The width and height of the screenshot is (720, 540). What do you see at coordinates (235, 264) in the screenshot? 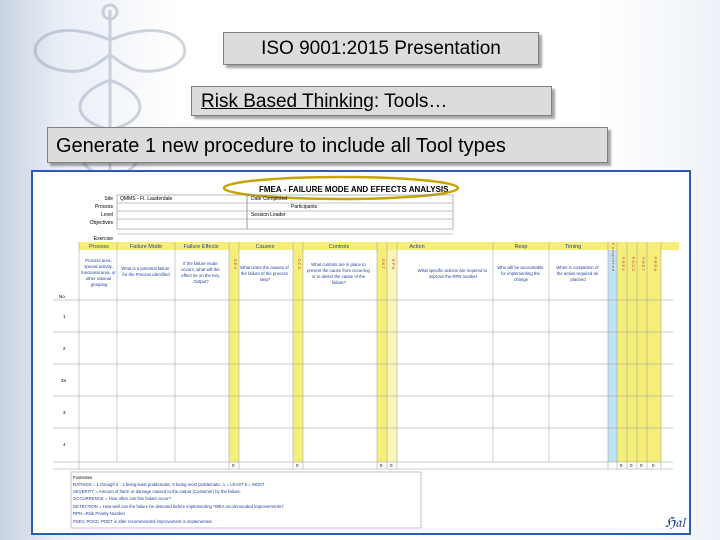
I see `label-sev: S E V` at bounding box center [235, 264].